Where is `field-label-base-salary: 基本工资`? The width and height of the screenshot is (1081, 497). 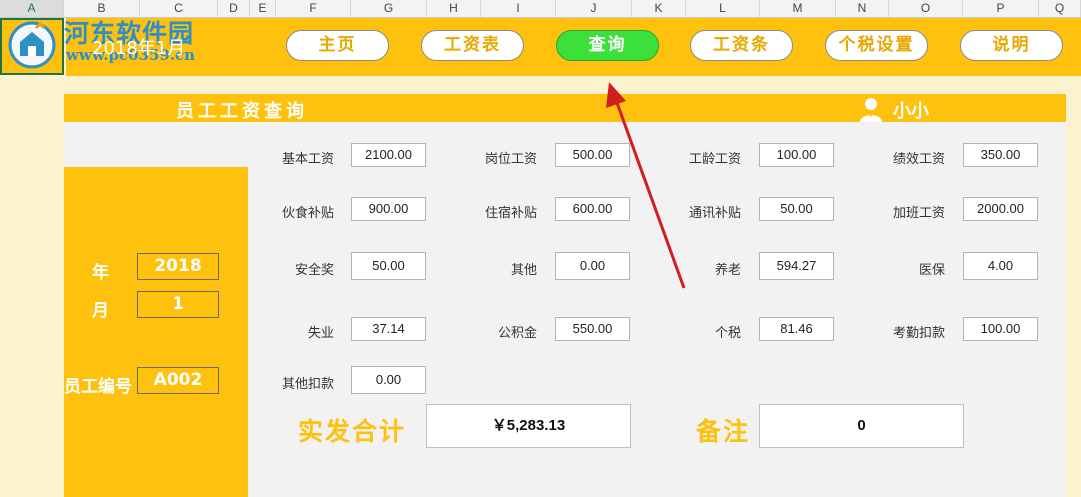
field-label-base-salary: 基本工资 is located at coordinates (307, 159).